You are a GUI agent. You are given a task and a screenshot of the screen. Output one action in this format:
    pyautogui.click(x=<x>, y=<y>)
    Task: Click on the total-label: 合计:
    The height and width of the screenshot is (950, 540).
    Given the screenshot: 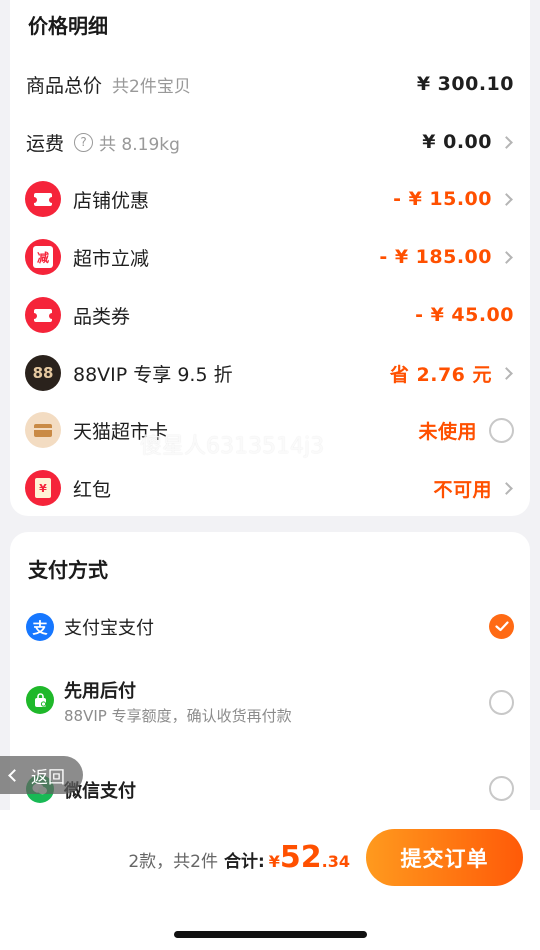 What is the action you would take?
    pyautogui.click(x=244, y=862)
    